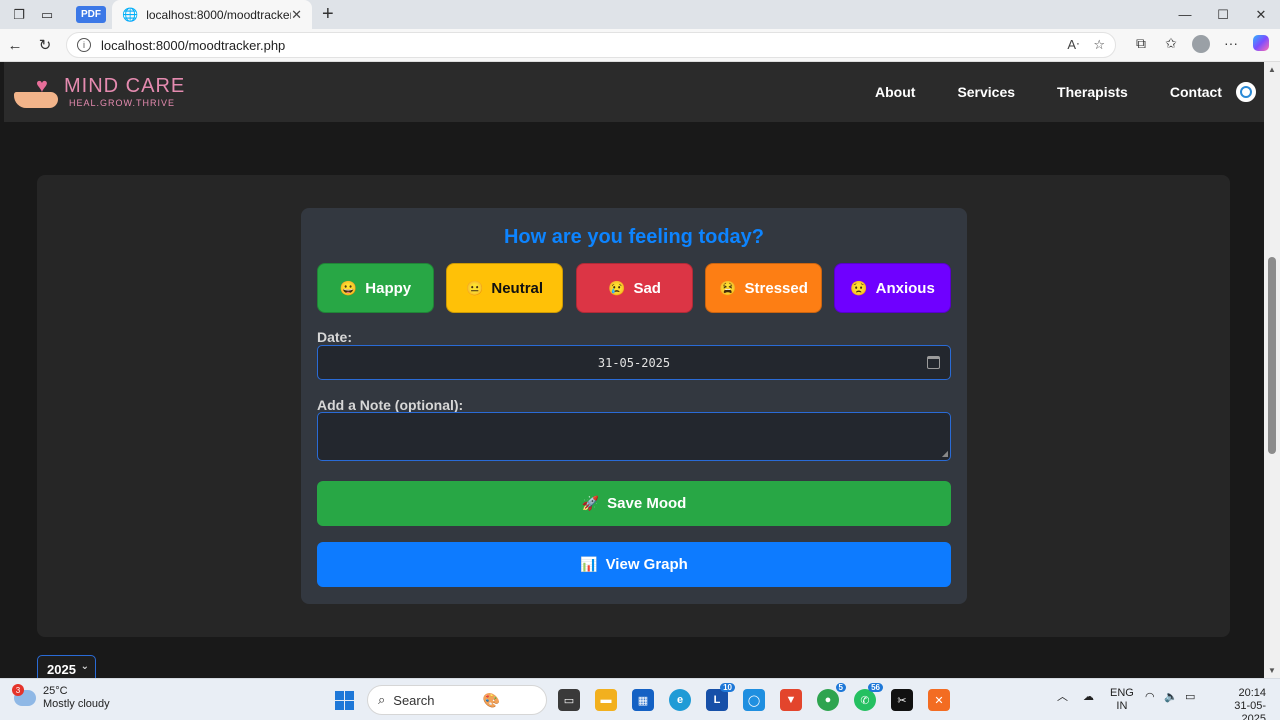 Image resolution: width=1280 pixels, height=720 pixels. I want to click on scroll-up-icon: ▲, so click(1272, 69).